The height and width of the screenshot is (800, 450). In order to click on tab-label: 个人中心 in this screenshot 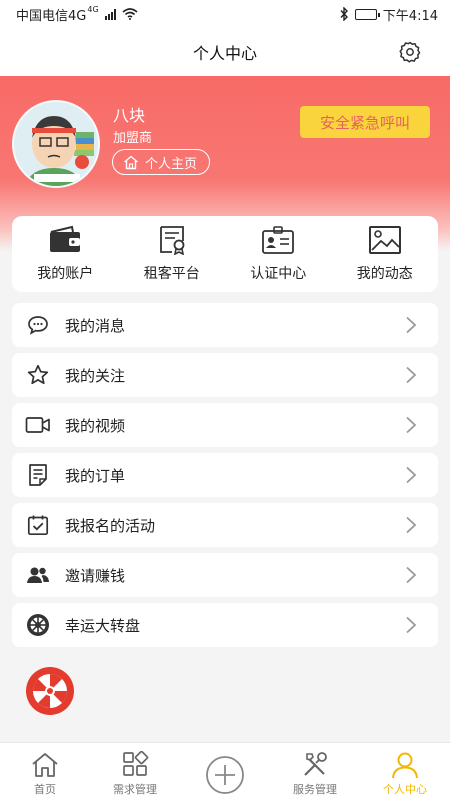, I will do `click(405, 789)`.